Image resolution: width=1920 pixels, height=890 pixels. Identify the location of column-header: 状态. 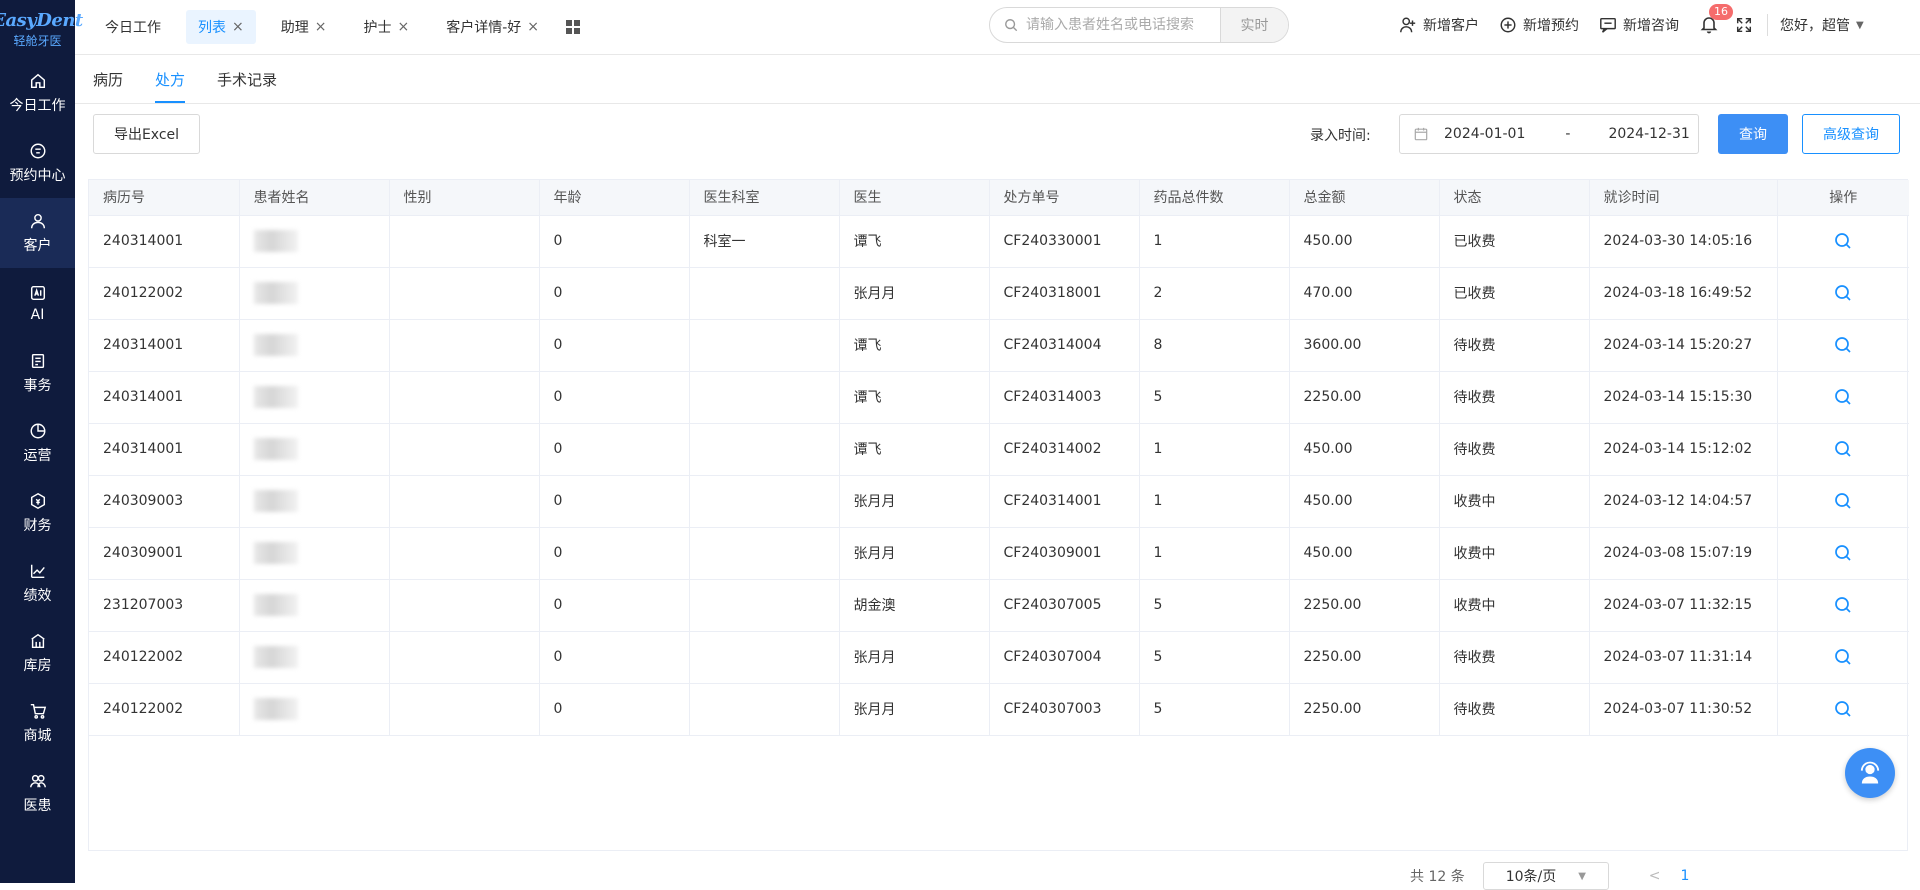
(1514, 198).